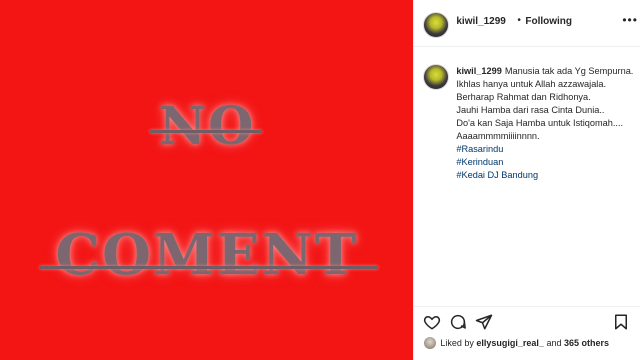 This screenshot has width=640, height=360. I want to click on caption-line-6: Aaaammmmiiiinnnn., so click(498, 136).